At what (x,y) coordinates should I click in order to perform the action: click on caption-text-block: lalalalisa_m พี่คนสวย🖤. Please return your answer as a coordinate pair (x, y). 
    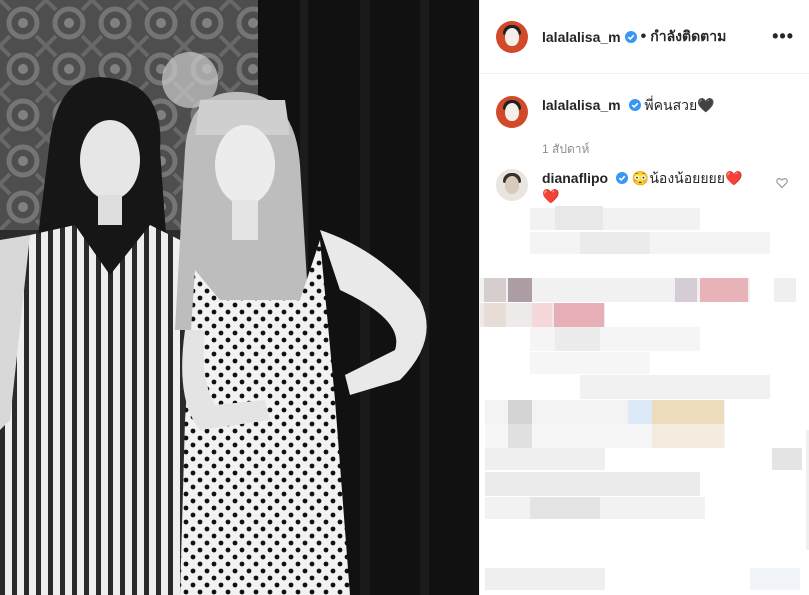
    Looking at the image, I should click on (628, 112).